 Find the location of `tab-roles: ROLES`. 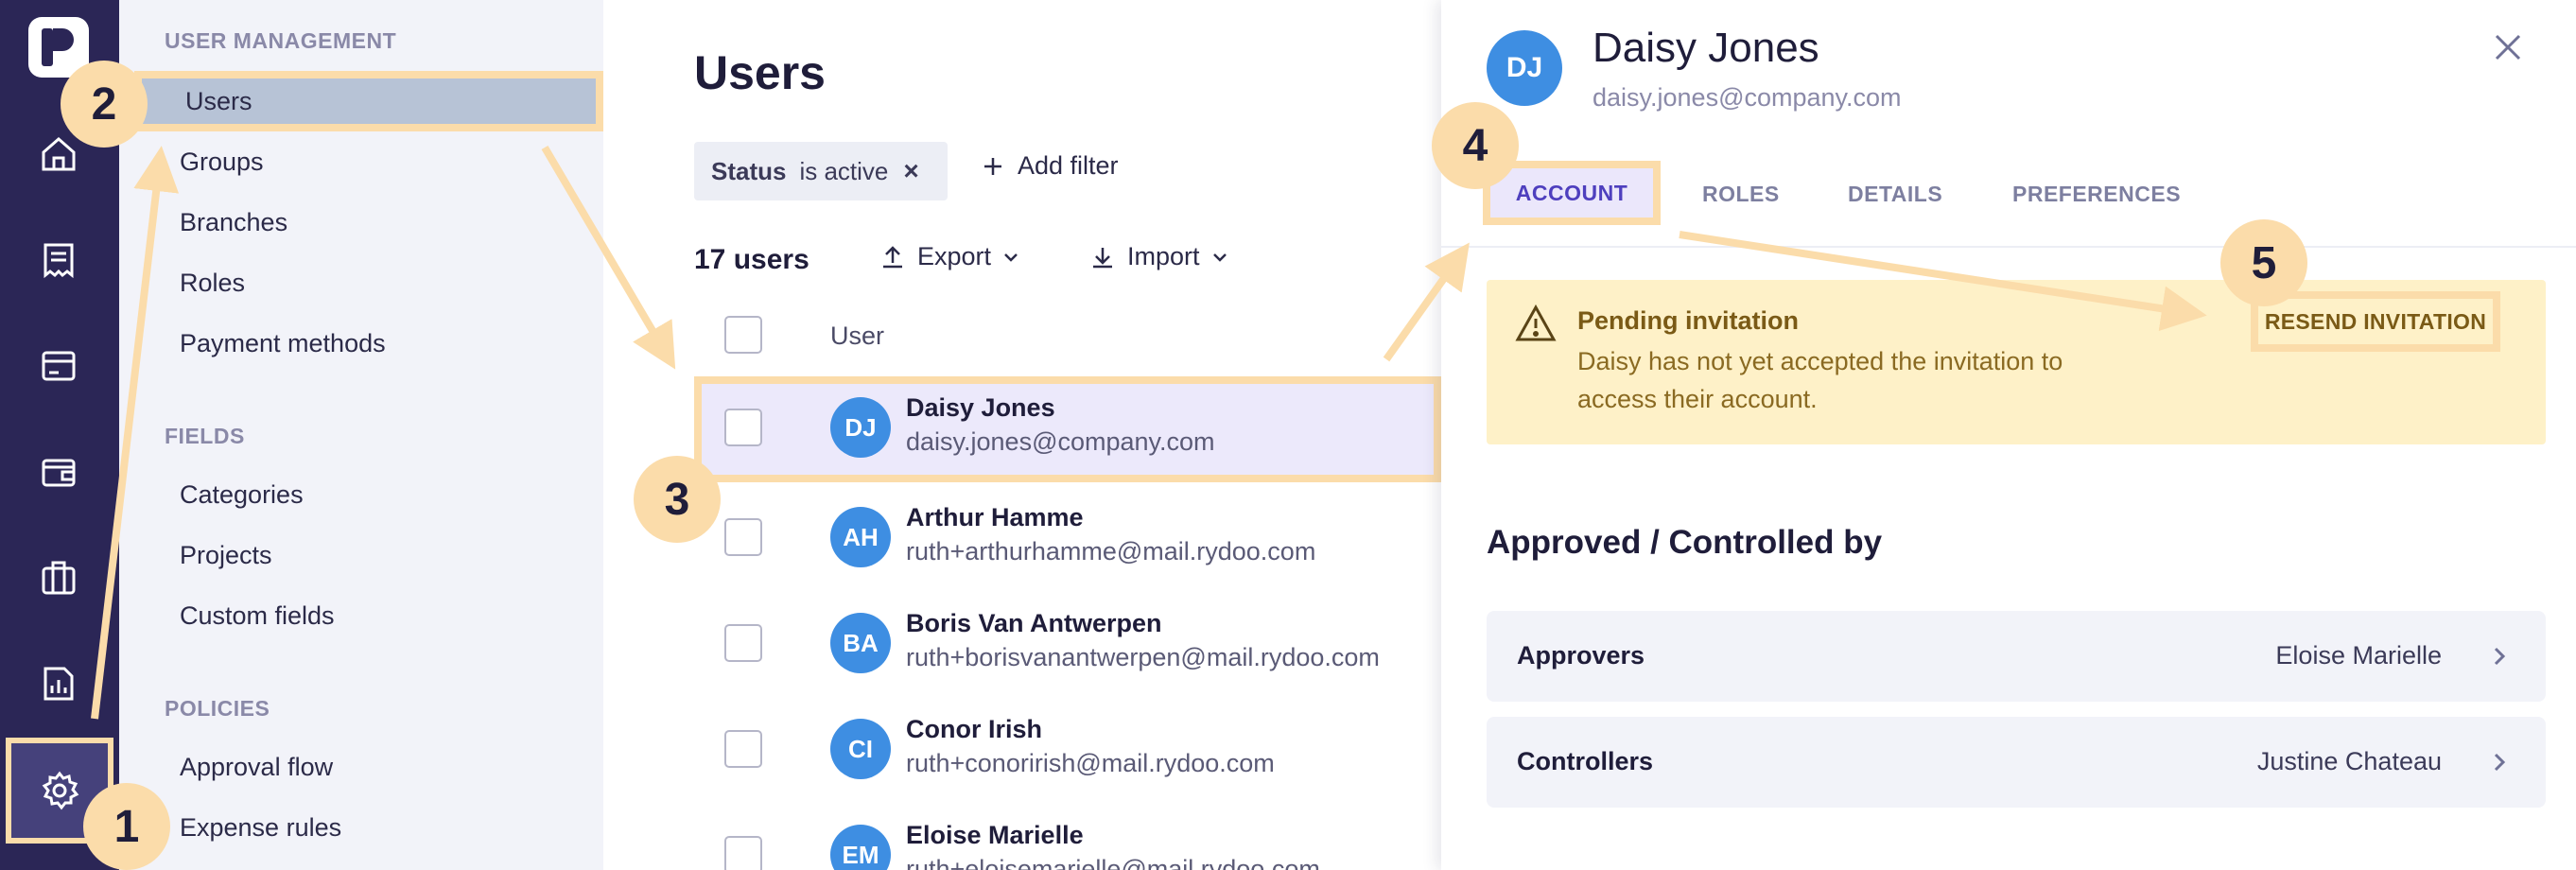

tab-roles: ROLES is located at coordinates (1741, 194).